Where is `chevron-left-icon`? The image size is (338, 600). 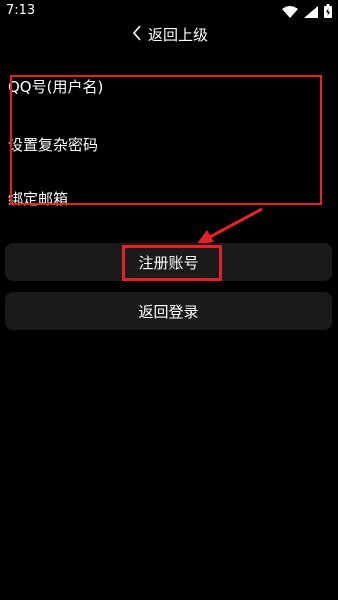
chevron-left-icon is located at coordinates (137, 34).